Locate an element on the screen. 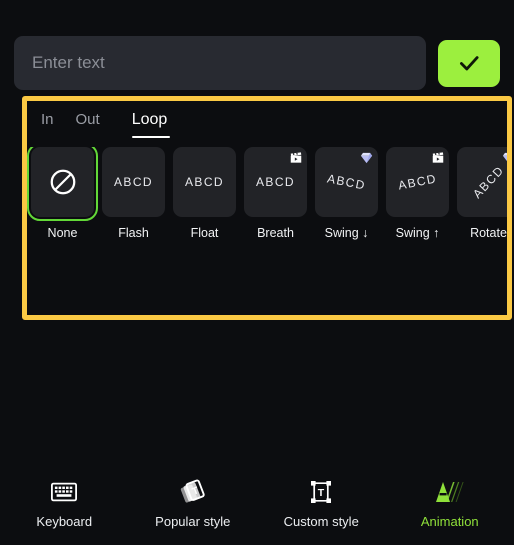 The width and height of the screenshot is (514, 545). animation-item-label: Rotate is located at coordinates (488, 233).